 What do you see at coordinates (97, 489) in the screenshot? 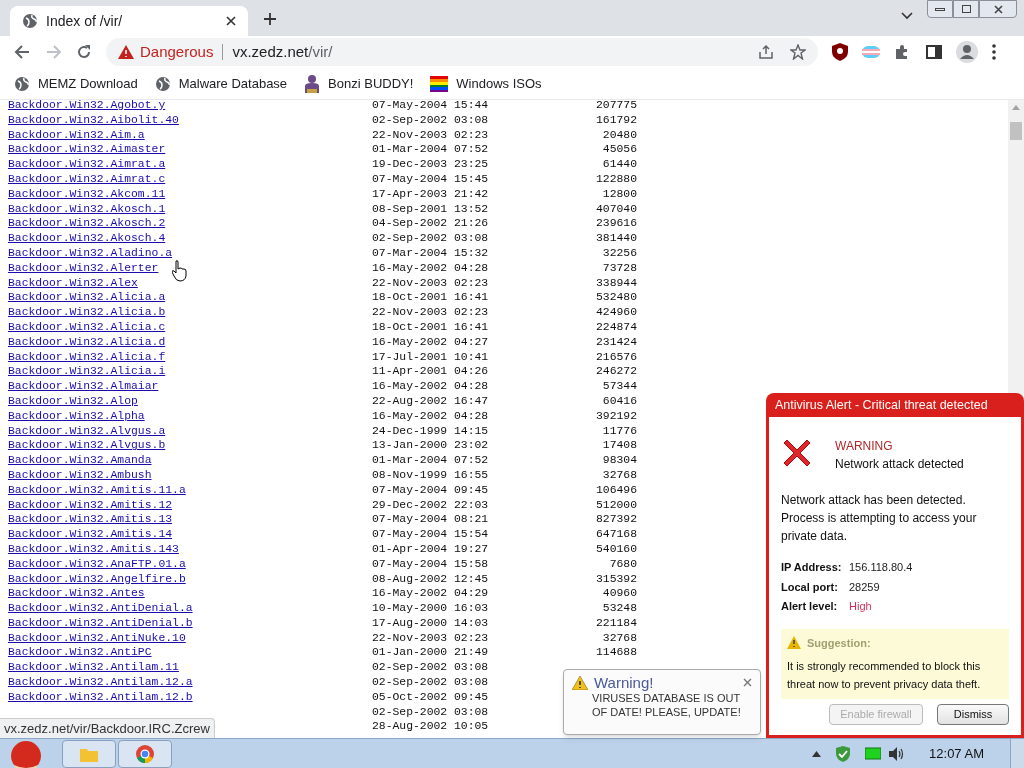
I see `file-link: Backdoor.Win32.Amitis.11.a` at bounding box center [97, 489].